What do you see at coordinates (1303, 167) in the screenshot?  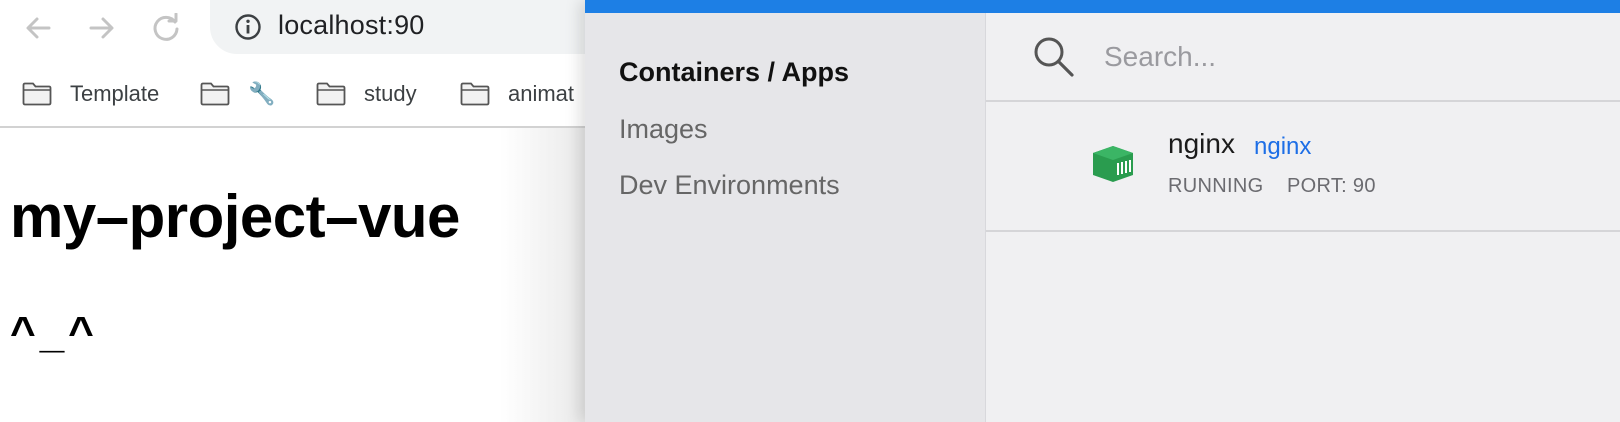 I see `container-row-nginx: nginx nginx RUNNING PORT: 90` at bounding box center [1303, 167].